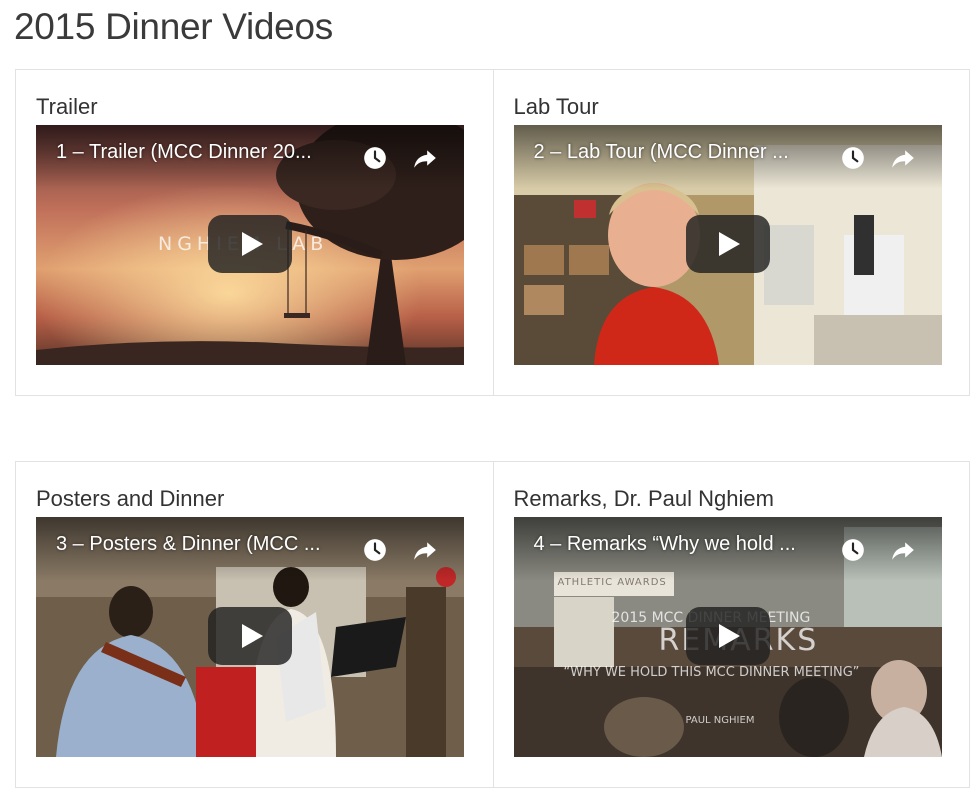 The image size is (980, 798). Describe the element at coordinates (643, 498) in the screenshot. I see `video-section-title: Remarks, Dr. Paul Nghiem` at that location.